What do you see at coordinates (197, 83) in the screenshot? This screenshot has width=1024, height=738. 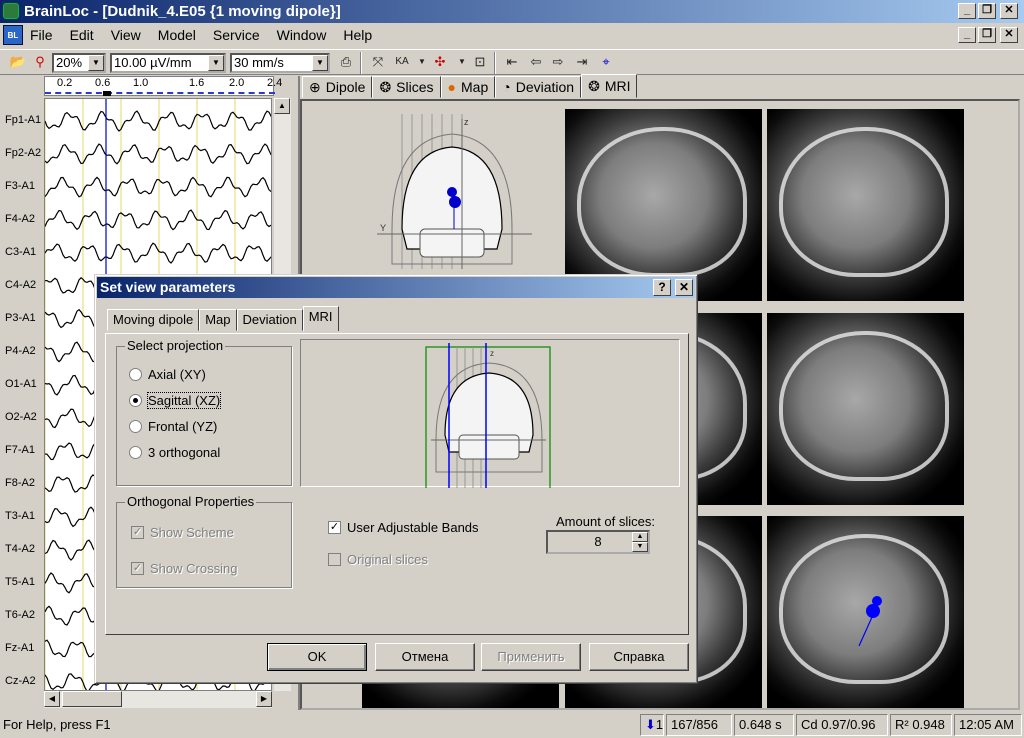 I see `ruler-tick: 1.6` at bounding box center [197, 83].